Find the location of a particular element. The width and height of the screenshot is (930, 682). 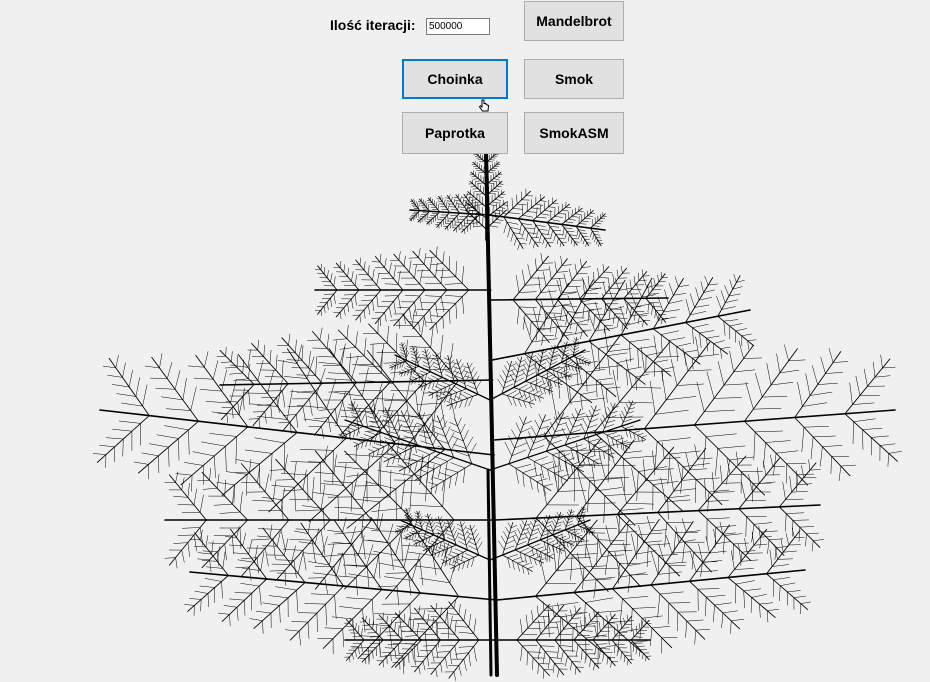

mandelbrot-button: Mandelbrot is located at coordinates (574, 21).